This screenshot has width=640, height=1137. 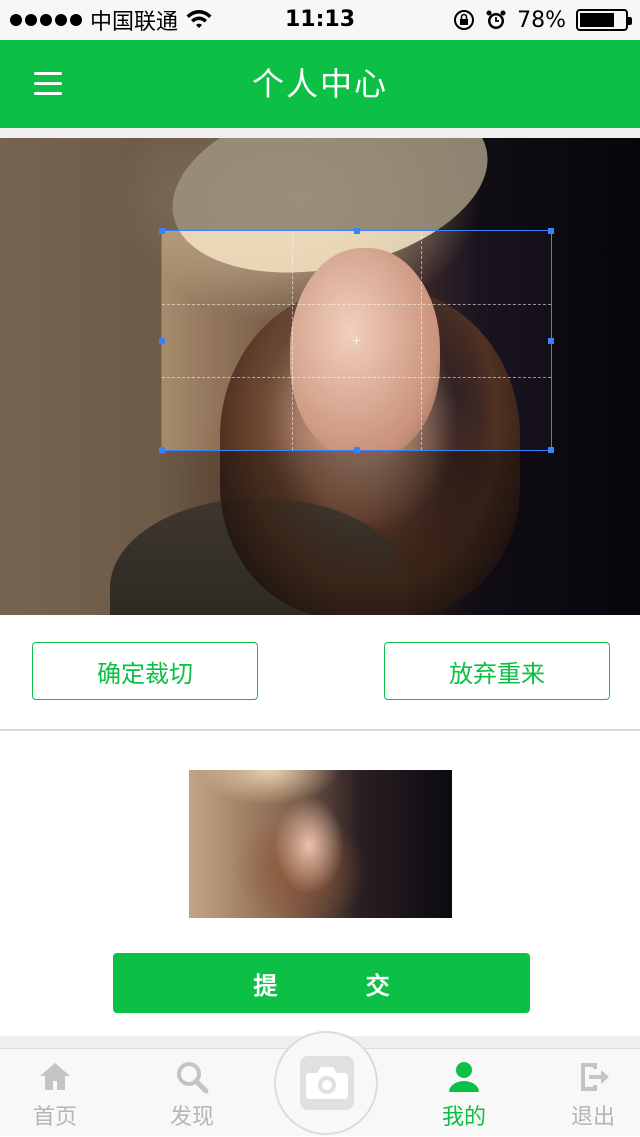 I want to click on crop-center-icon, so click(x=356, y=340).